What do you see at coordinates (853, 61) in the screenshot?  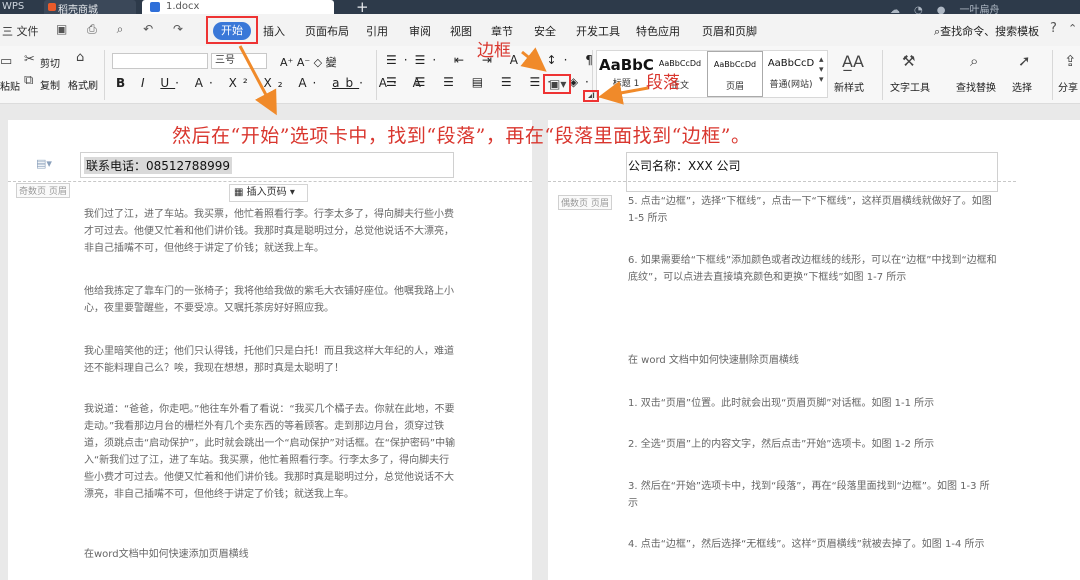 I see `new-style-icon: A̲A` at bounding box center [853, 61].